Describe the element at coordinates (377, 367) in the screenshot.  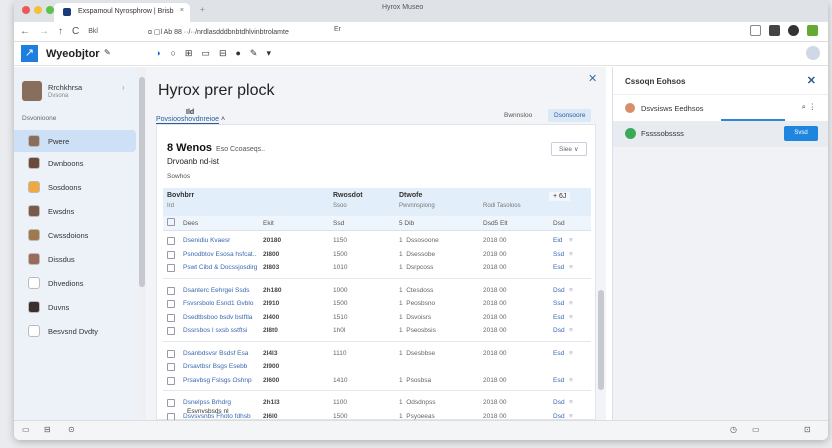
I see `table-row: Drsavtbsr Bsgs Esebb 2l900` at that location.